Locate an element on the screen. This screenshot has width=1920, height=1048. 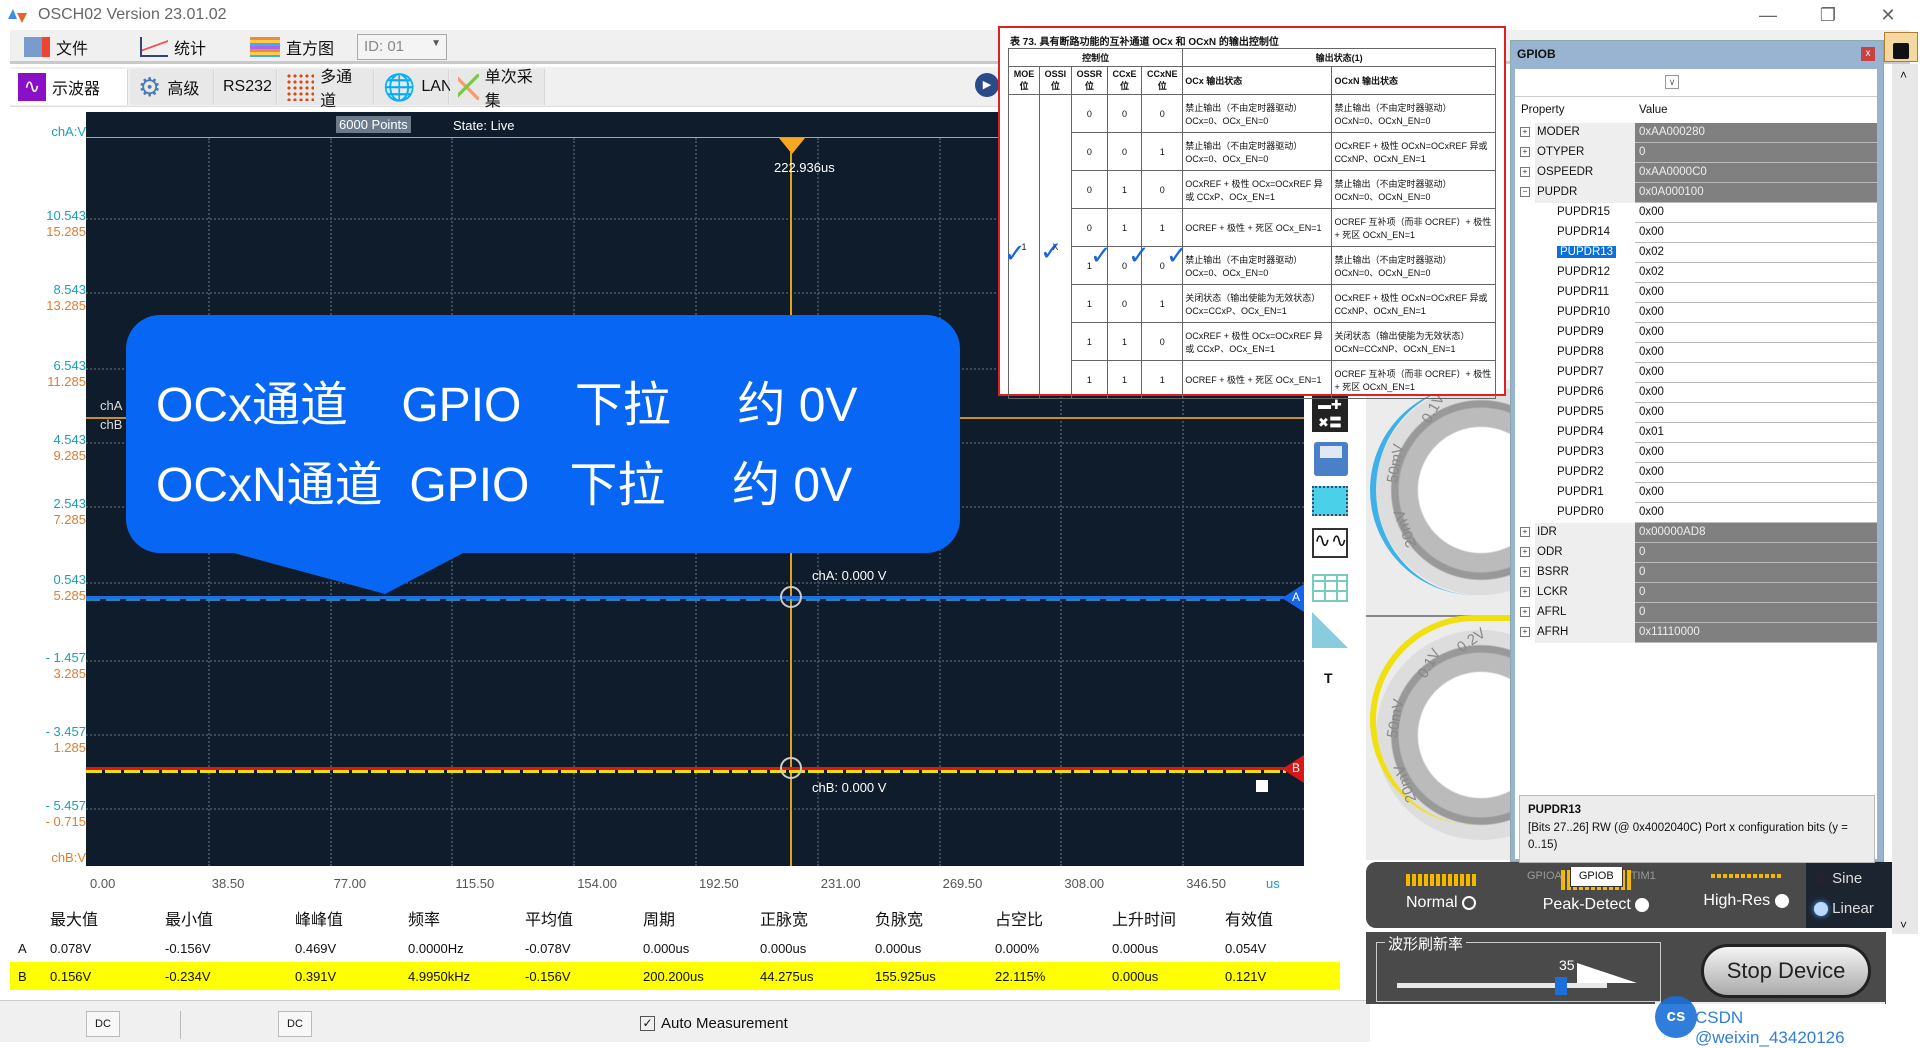
register-row-idr: + IDR 0x00000AD8 is located at coordinates (1696, 533).